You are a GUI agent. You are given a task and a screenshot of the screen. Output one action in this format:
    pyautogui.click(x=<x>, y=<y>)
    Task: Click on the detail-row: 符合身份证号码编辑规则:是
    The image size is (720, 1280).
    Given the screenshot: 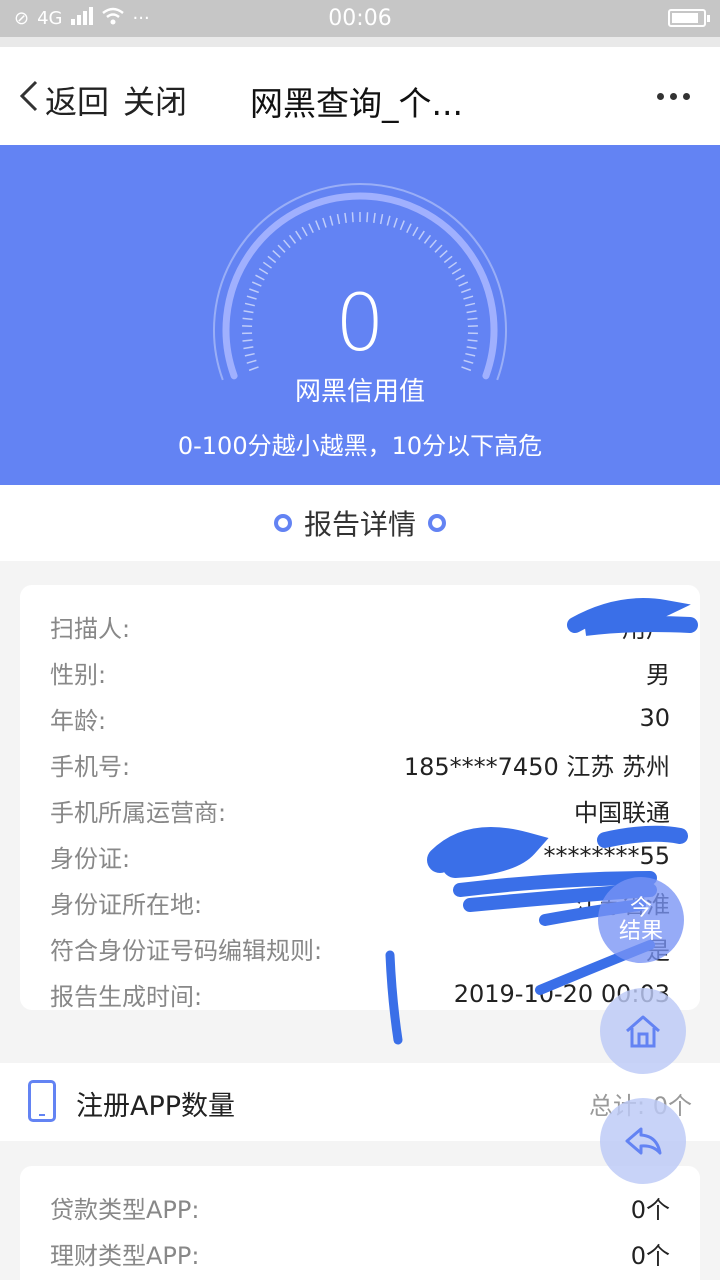 What is the action you would take?
    pyautogui.click(x=360, y=948)
    